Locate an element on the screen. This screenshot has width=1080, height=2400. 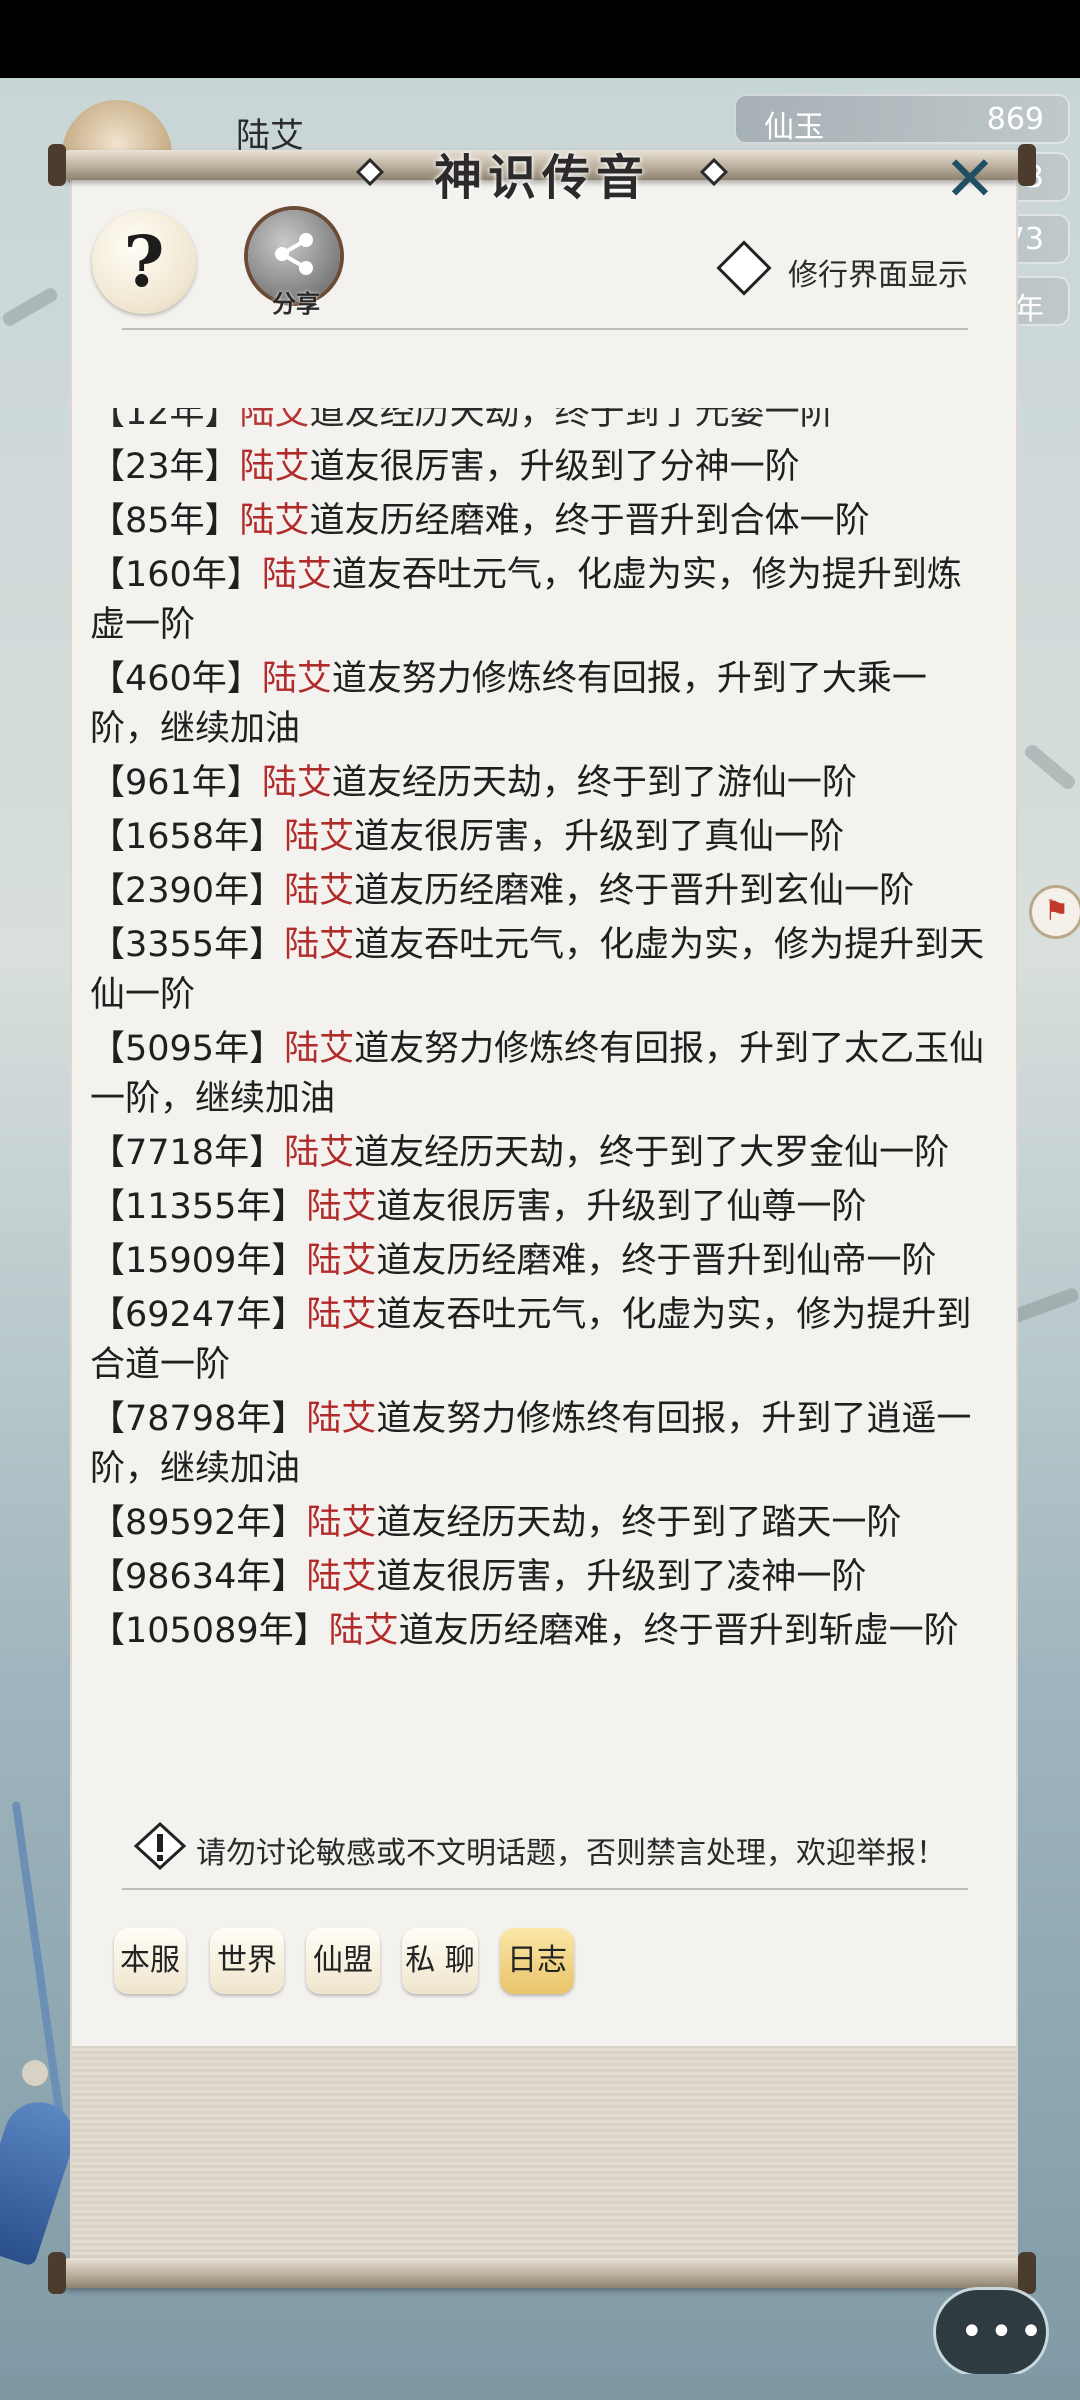
log-entry: 【7718年】陆艾道友经历天劫，终于到了大罗金仙一阶 is located at coordinates (543, 1153).